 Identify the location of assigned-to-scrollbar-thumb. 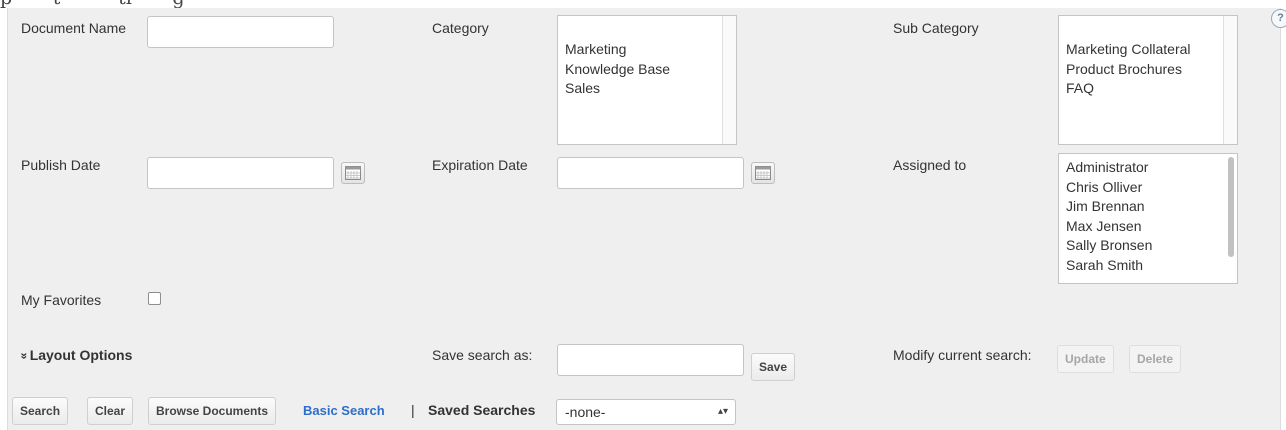
(1231, 207).